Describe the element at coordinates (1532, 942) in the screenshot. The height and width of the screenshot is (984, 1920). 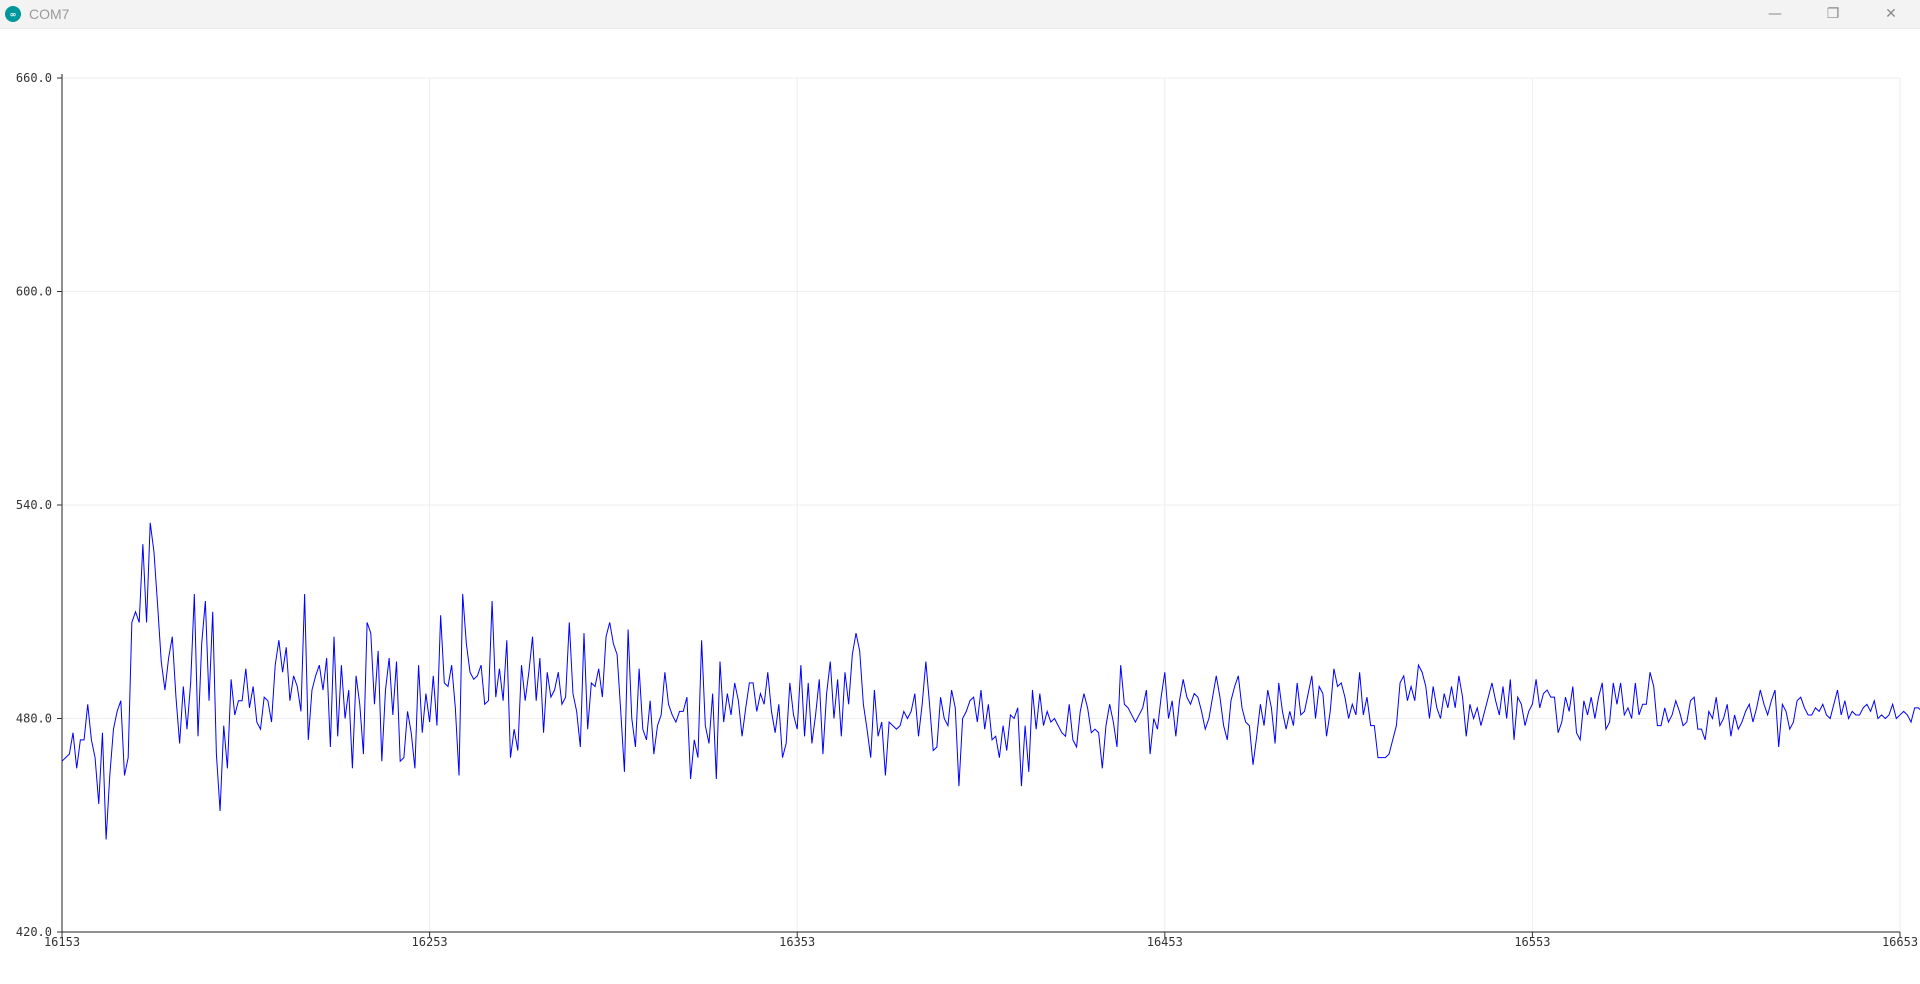
I see `x-tick-label: 16553` at that location.